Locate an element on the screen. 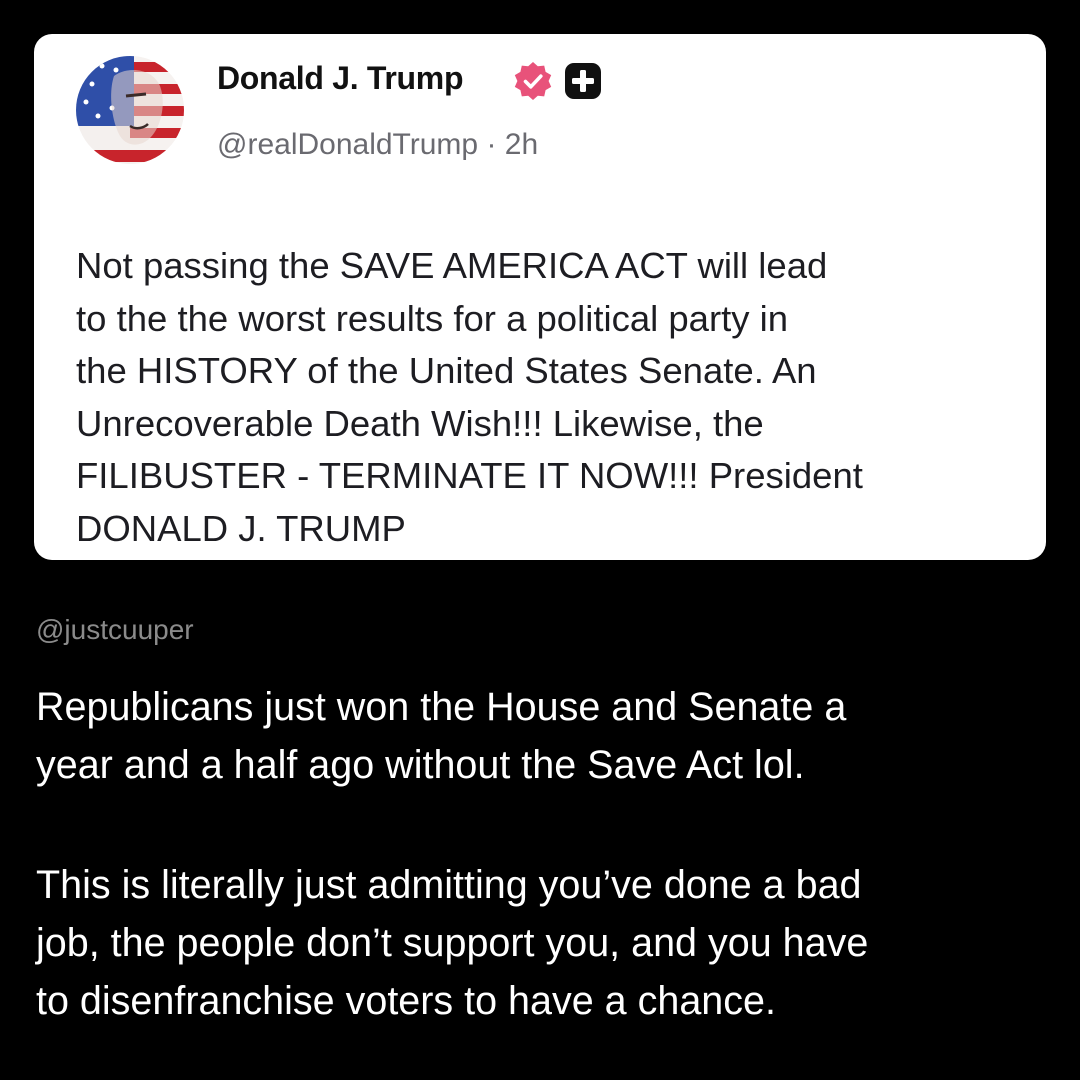 This screenshot has width=1080, height=1080. post-handle-timestamp: @realDonaldTrump · 2h is located at coordinates (378, 144).